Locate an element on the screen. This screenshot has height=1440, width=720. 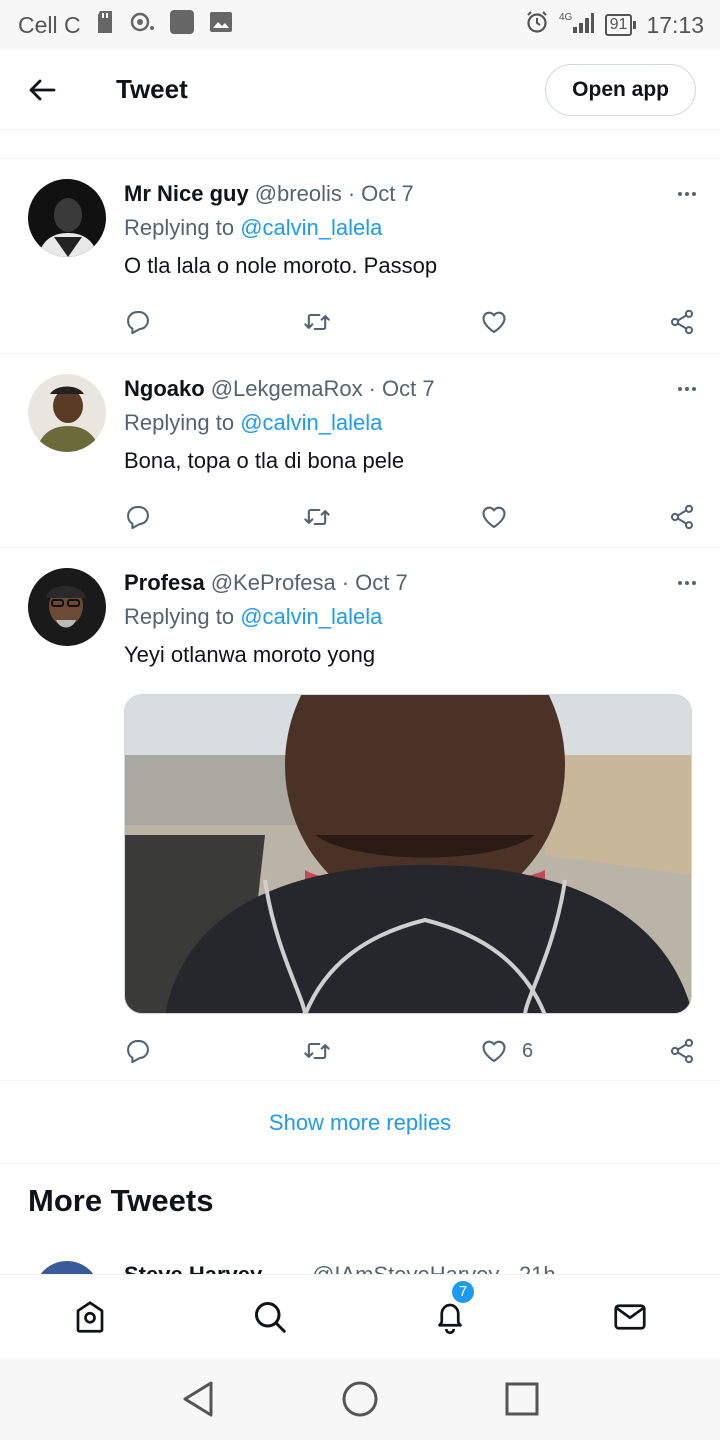
battery-icon: 91 is located at coordinates (620, 25).